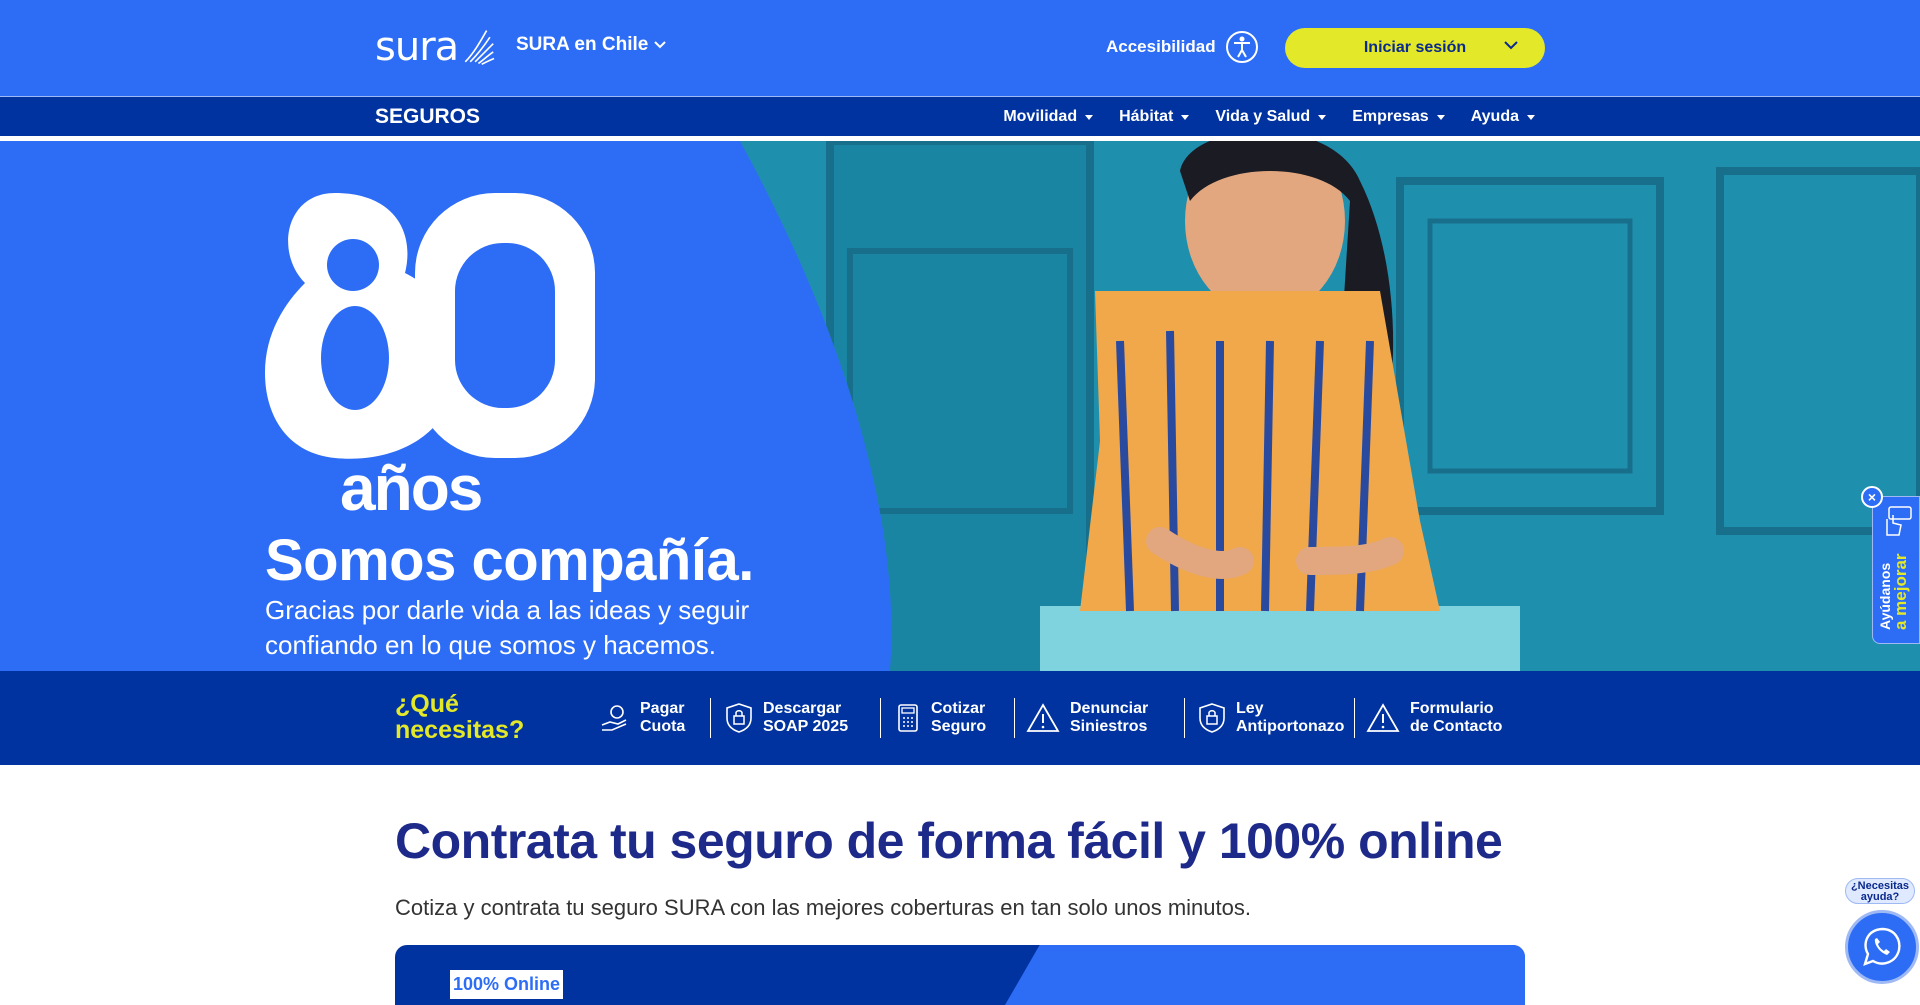 The image size is (1920, 1005). What do you see at coordinates (1146, 116) in the screenshot?
I see `nav-item-label: Hábitat` at bounding box center [1146, 116].